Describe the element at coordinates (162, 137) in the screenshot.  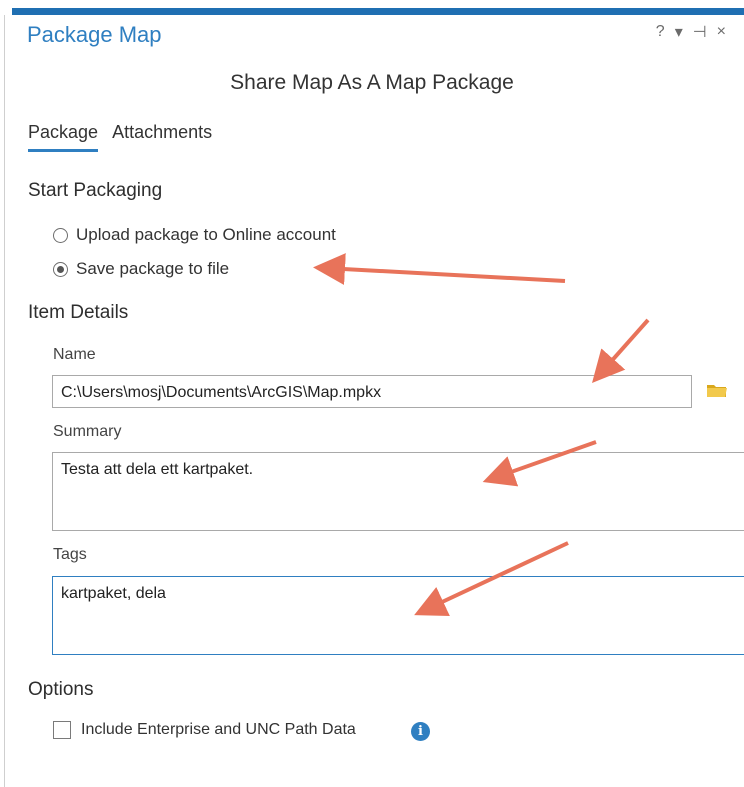
I see `tab-attachments: Attachments` at that location.